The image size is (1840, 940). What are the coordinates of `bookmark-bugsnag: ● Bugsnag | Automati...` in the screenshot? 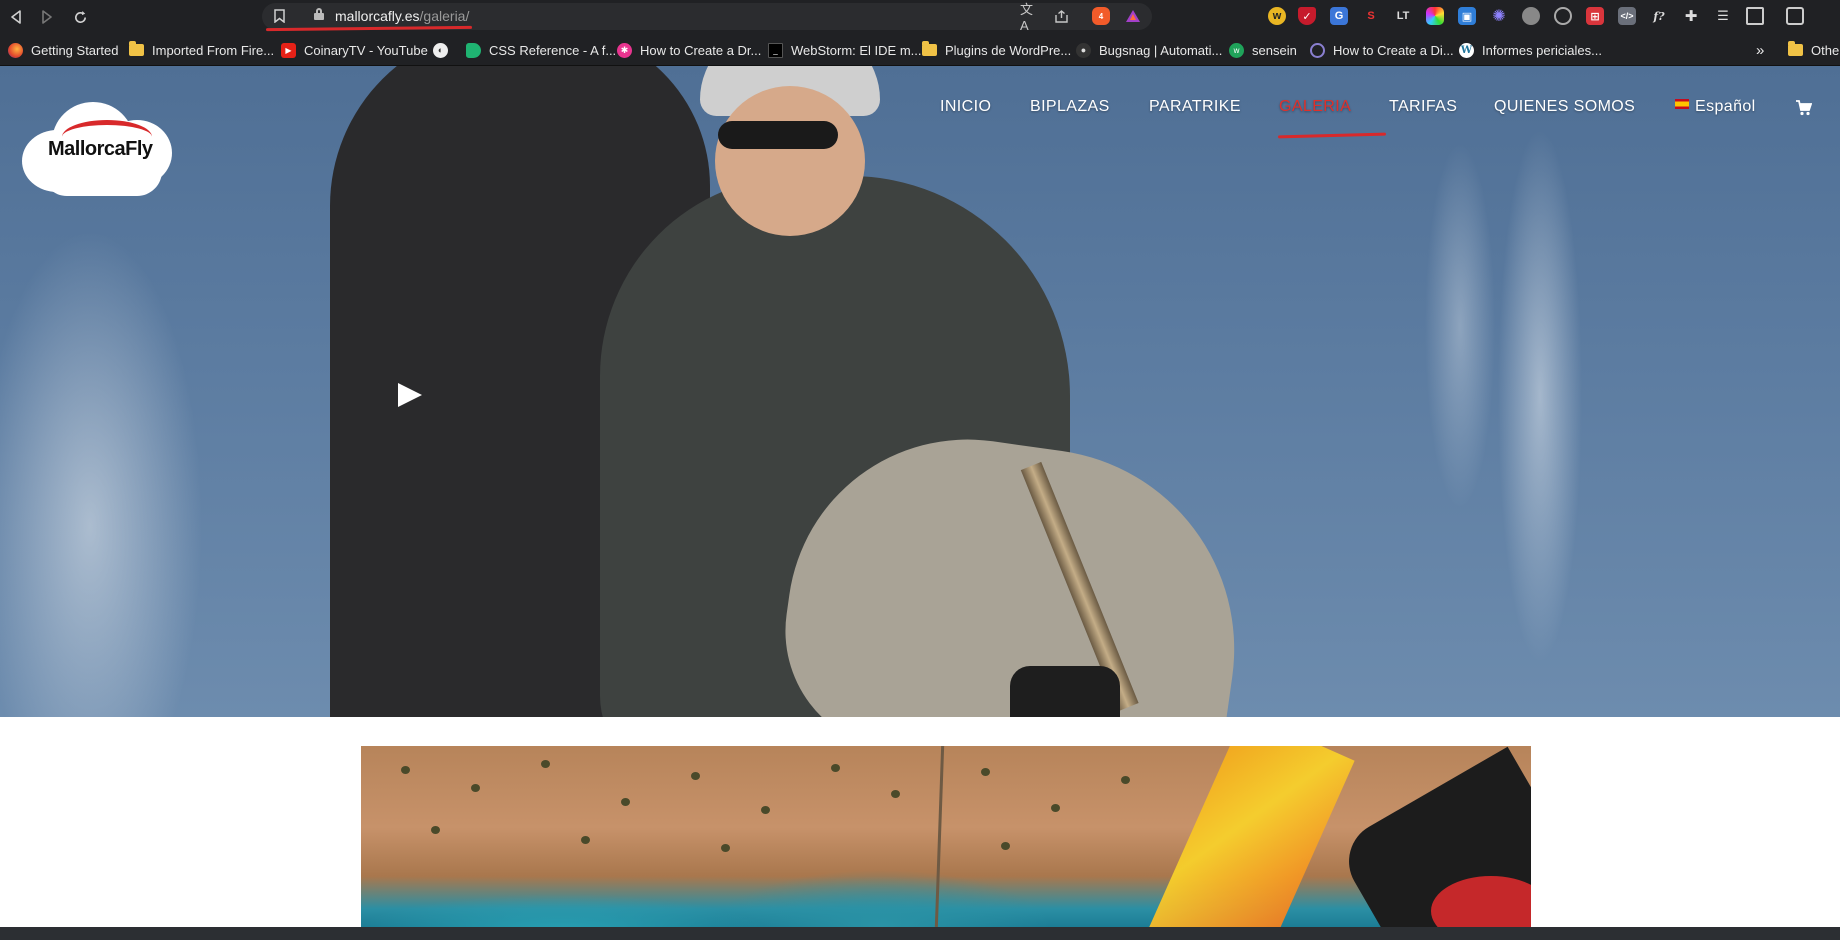 It's located at (1149, 50).